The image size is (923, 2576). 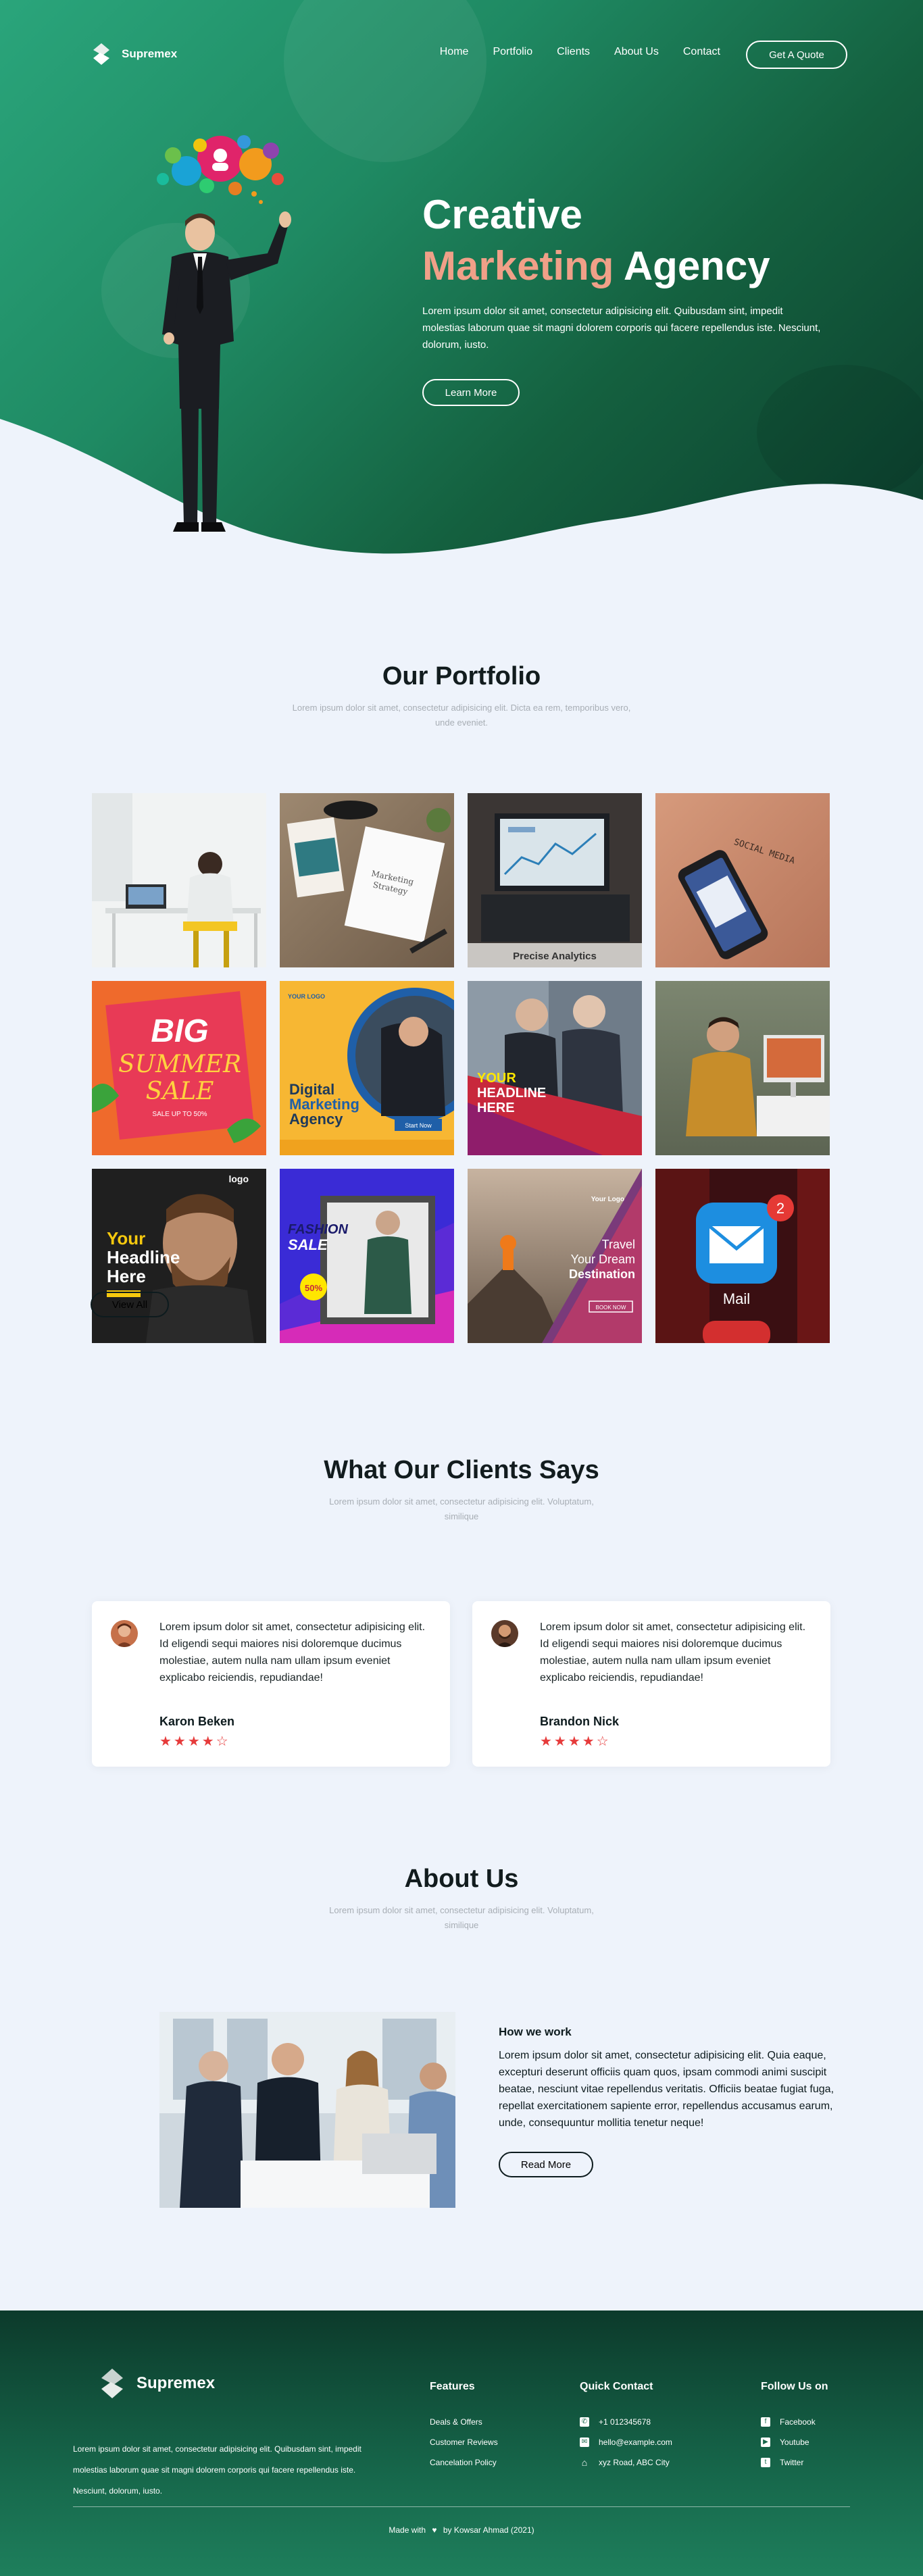 What do you see at coordinates (488, 2530) in the screenshot?
I see `credit-post: by Kowsar Ahmad (2021)` at bounding box center [488, 2530].